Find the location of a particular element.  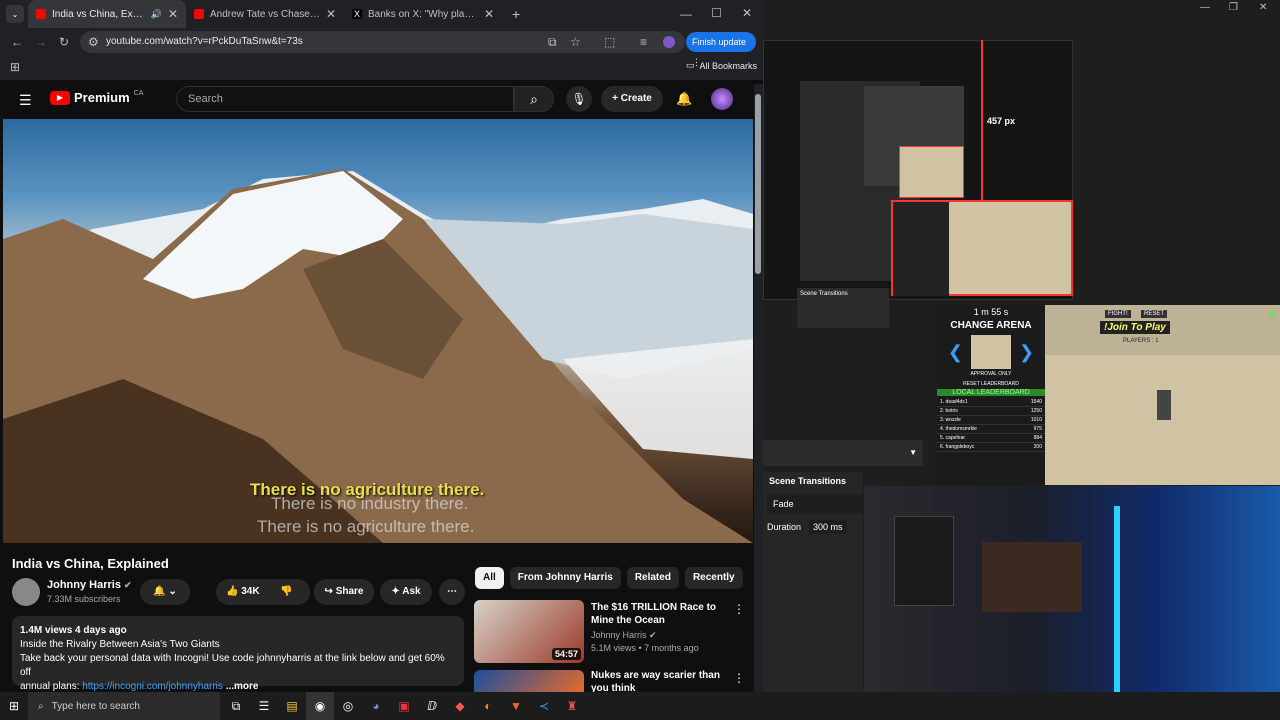

more-actions-icon: ⋯ is located at coordinates (452, 592).